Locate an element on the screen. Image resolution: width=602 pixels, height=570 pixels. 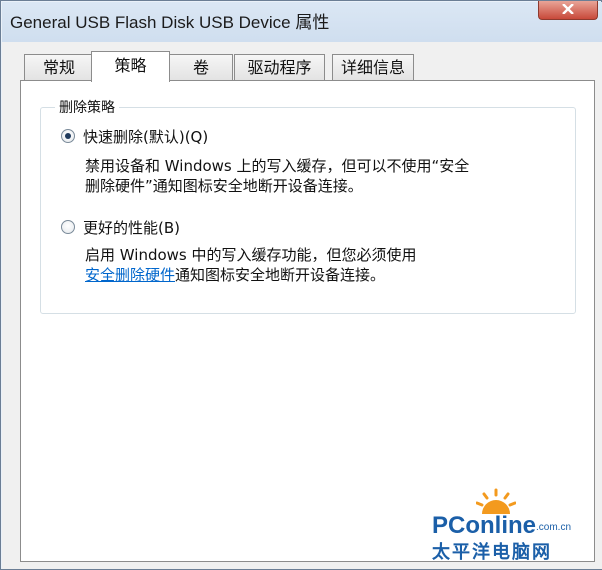
better-performance-desc-2: 安全删除硬件通知图标安全地断开设备连接。 is located at coordinates (235, 275).